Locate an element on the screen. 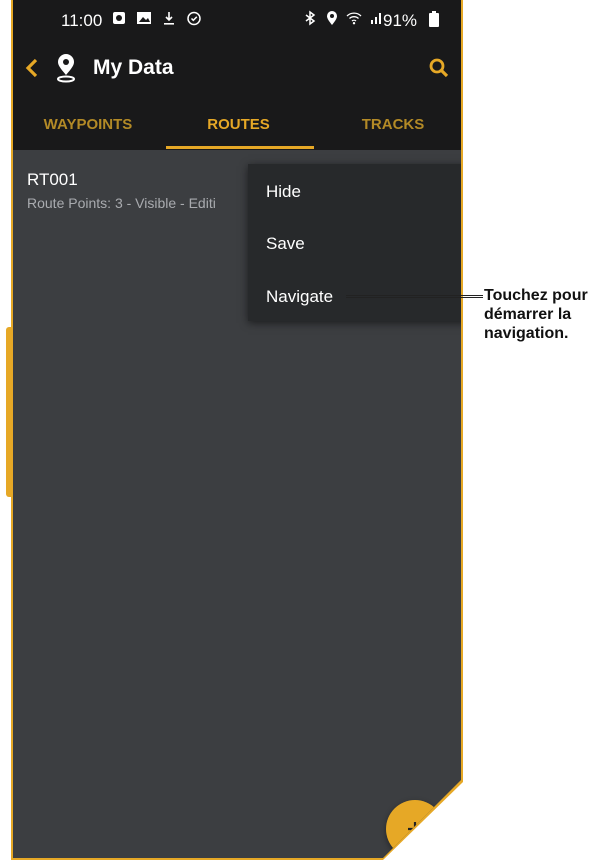  battery-percentage: 91% is located at coordinates (400, 20).